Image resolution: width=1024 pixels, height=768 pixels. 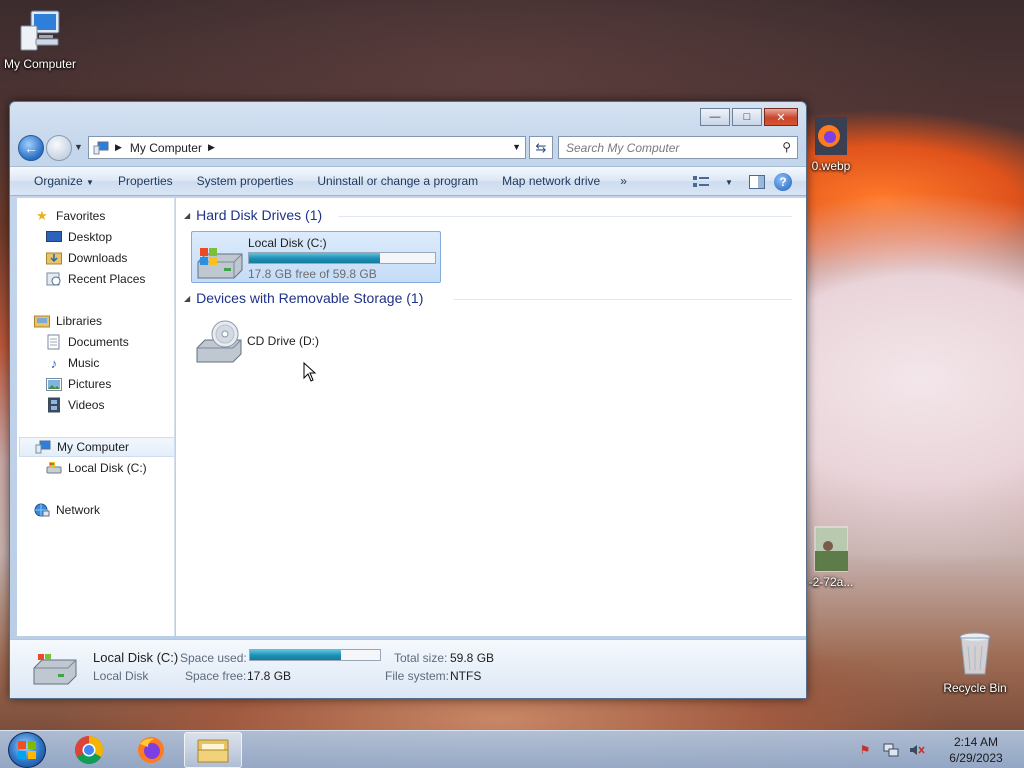 I want to click on group-header-removable-storage: ◢ Devices with Removable Storage (1), so click(x=303, y=298).